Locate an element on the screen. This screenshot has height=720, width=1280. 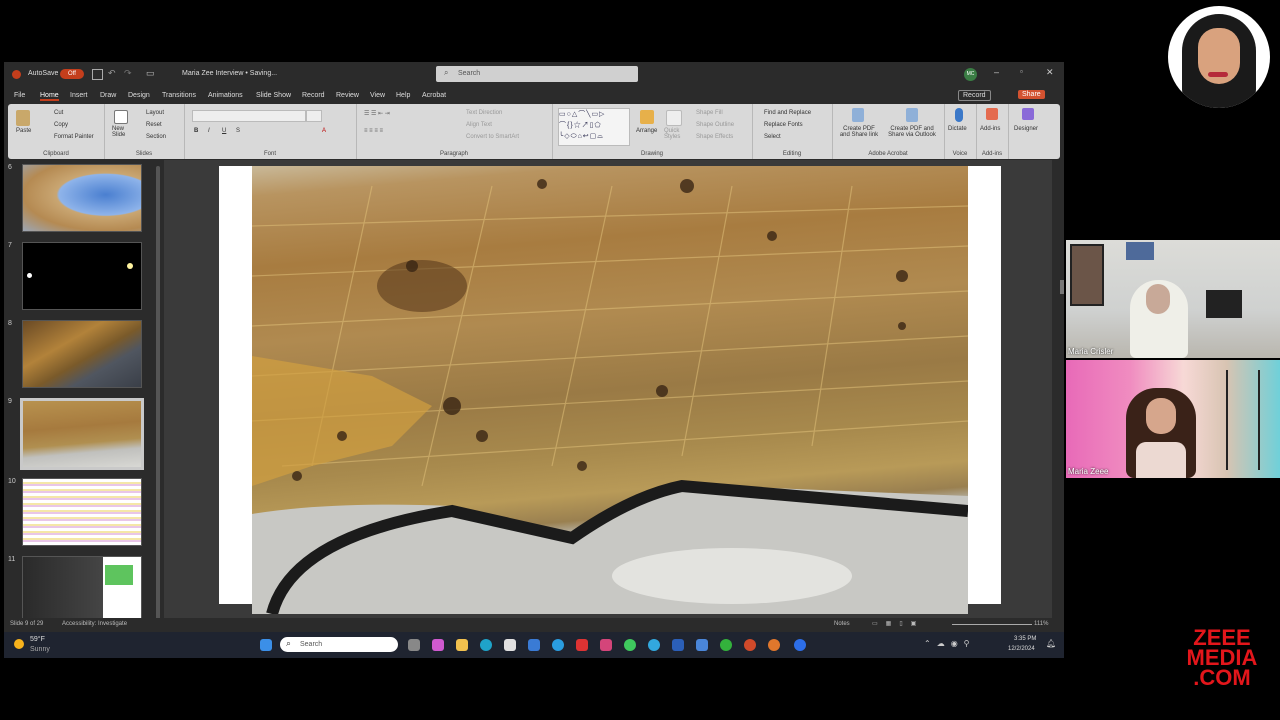
tab-help: Help is located at coordinates (403, 95).